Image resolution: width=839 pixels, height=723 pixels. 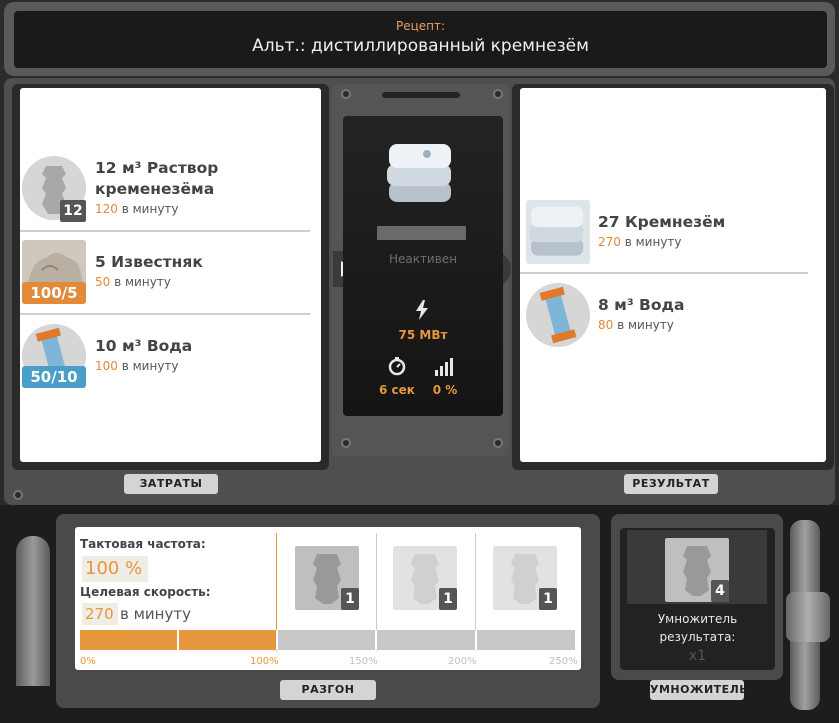 I want to click on input-rate: 100 в минуту, so click(x=137, y=366).